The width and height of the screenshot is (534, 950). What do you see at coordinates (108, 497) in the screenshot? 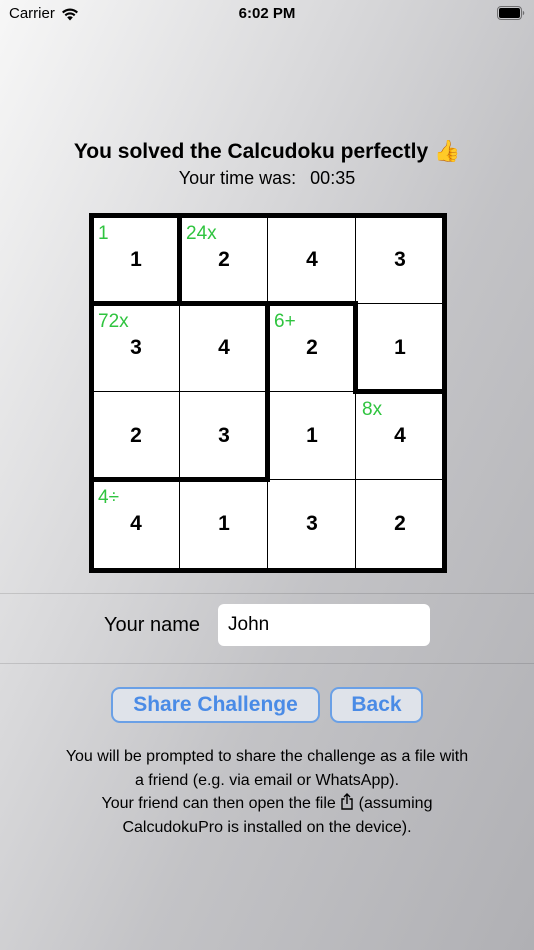
I see `cage-clue: 4÷` at bounding box center [108, 497].